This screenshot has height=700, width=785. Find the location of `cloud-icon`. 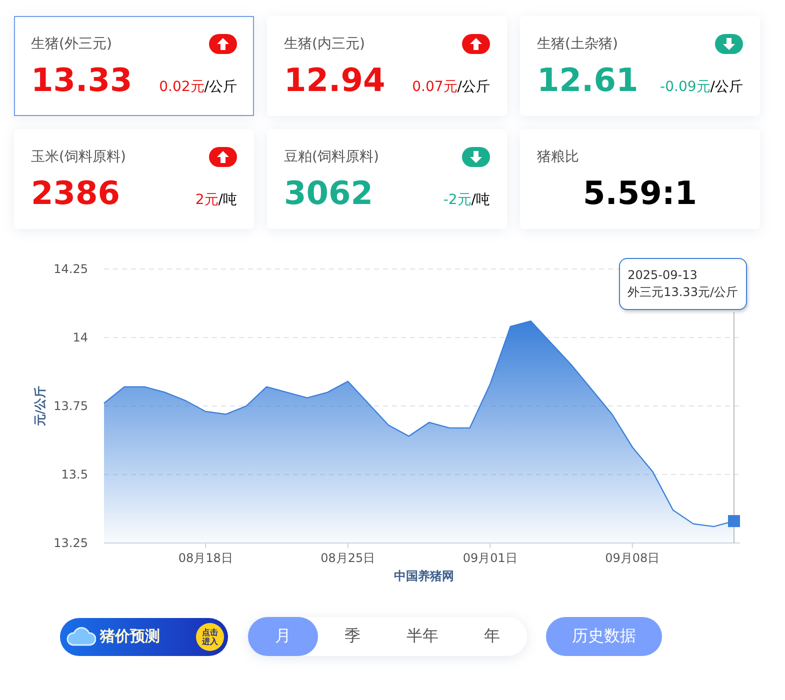

cloud-icon is located at coordinates (81, 636).